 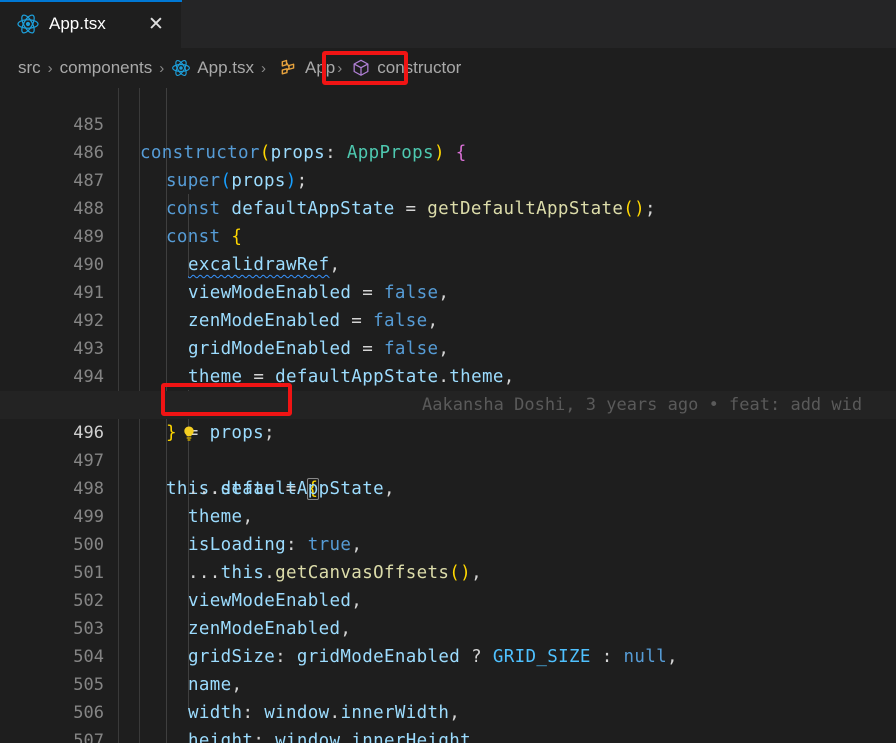 I want to click on breadcrumb-item-app-tsx: App.tsx, so click(x=212, y=68).